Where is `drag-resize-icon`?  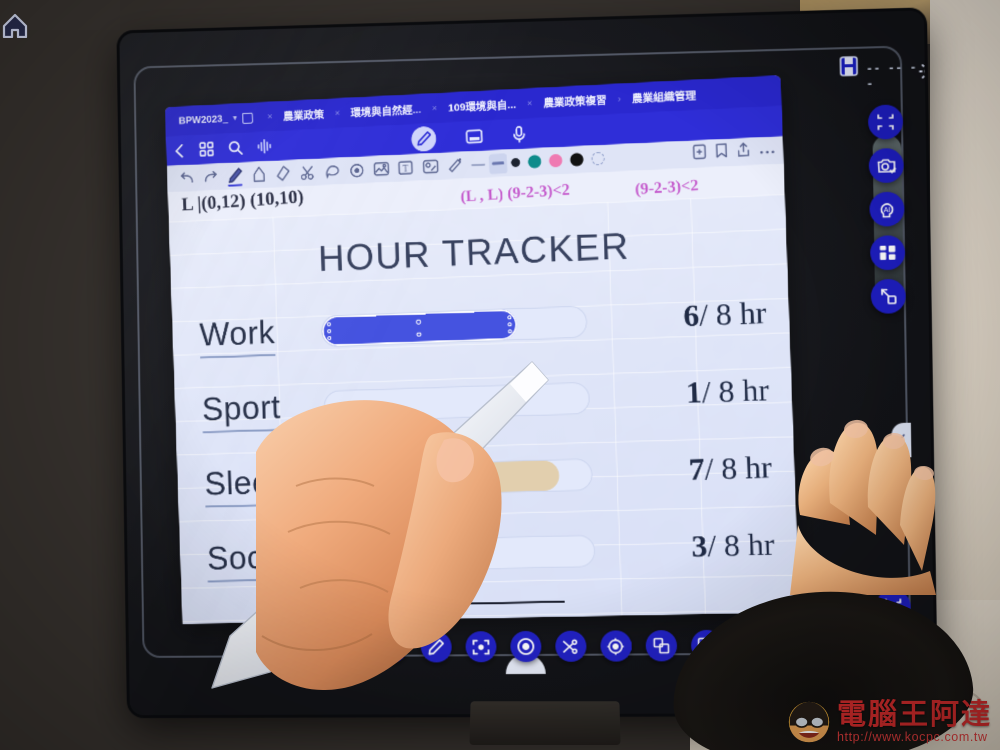 drag-resize-icon is located at coordinates (888, 296).